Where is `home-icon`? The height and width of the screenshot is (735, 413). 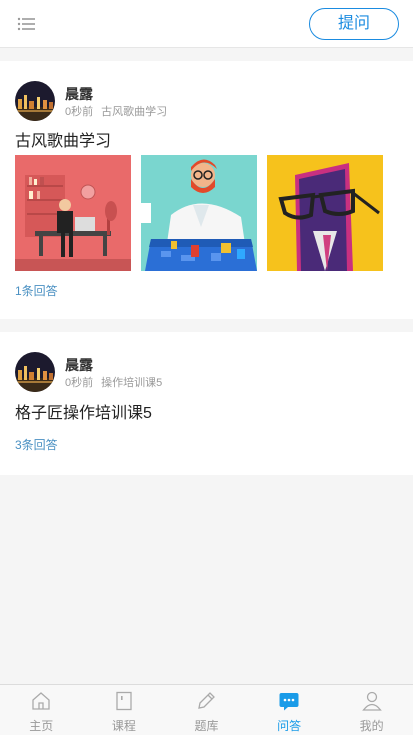
home-icon is located at coordinates (41, 701).